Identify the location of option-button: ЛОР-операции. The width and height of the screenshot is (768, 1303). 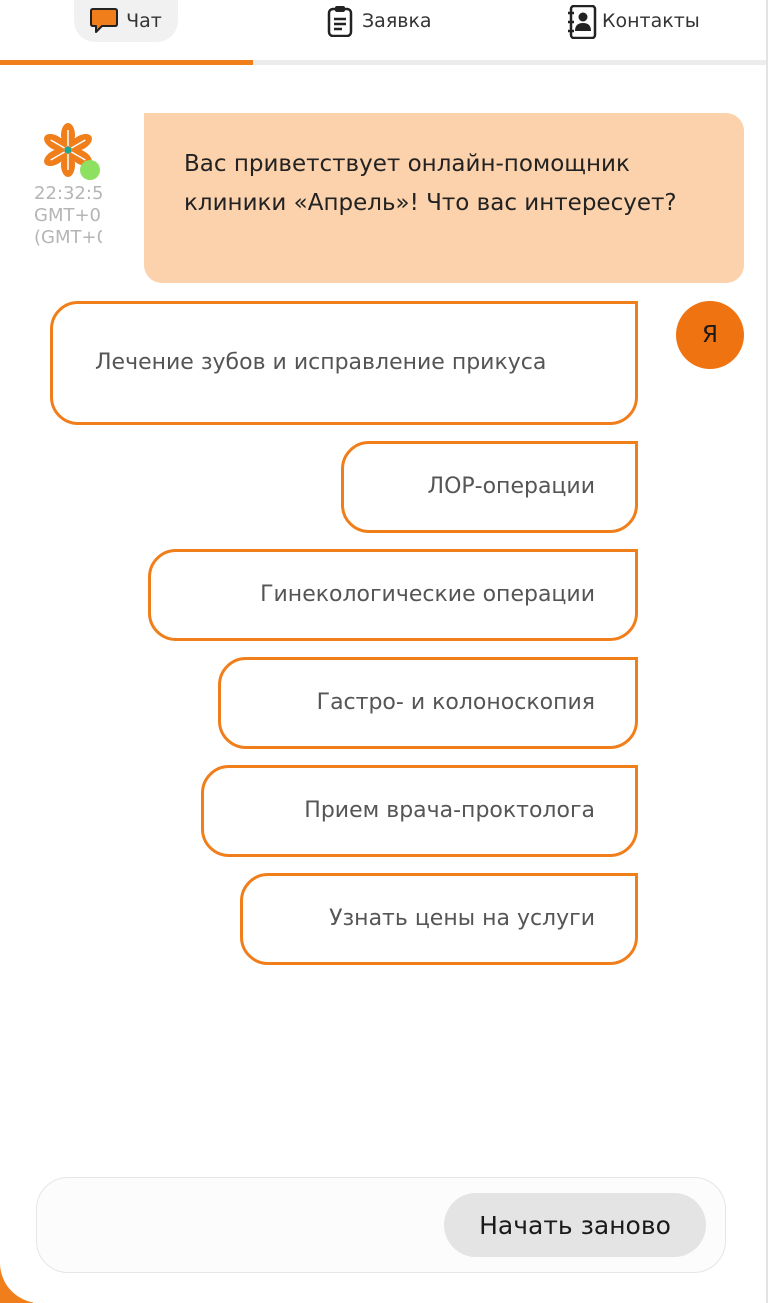
(489, 487).